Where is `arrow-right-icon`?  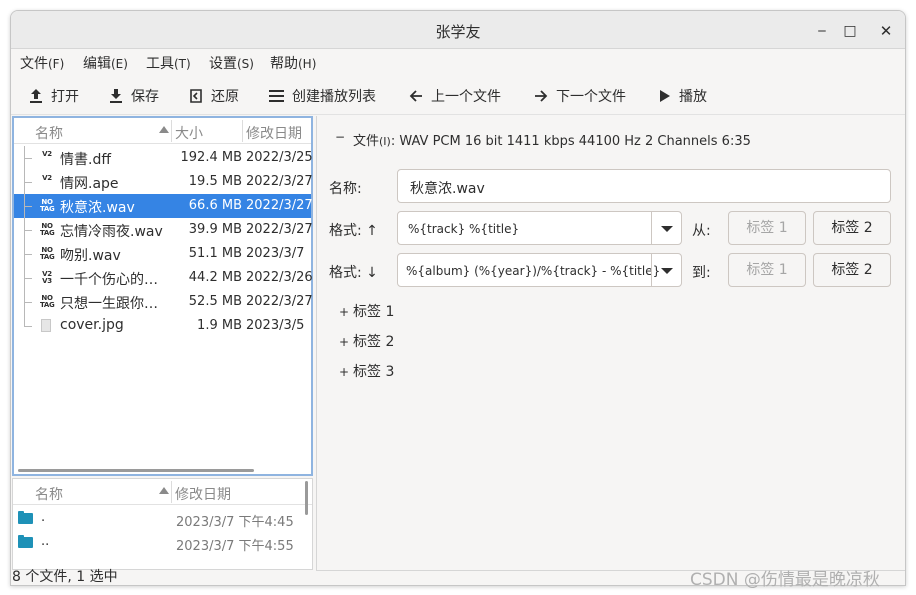 arrow-right-icon is located at coordinates (541, 96).